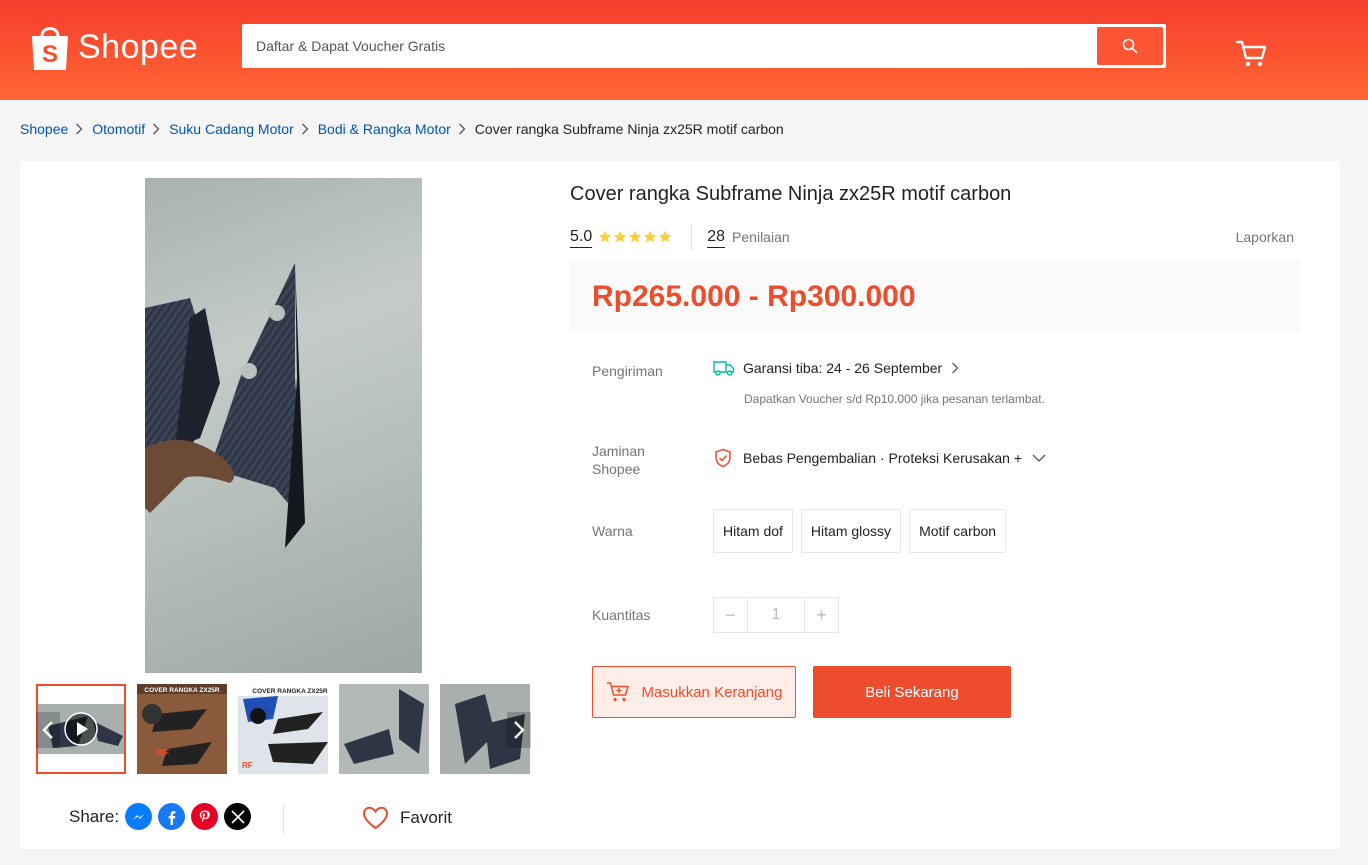 Image resolution: width=1368 pixels, height=865 pixels. What do you see at coordinates (612, 531) in the screenshot?
I see `variant-label: Warna` at bounding box center [612, 531].